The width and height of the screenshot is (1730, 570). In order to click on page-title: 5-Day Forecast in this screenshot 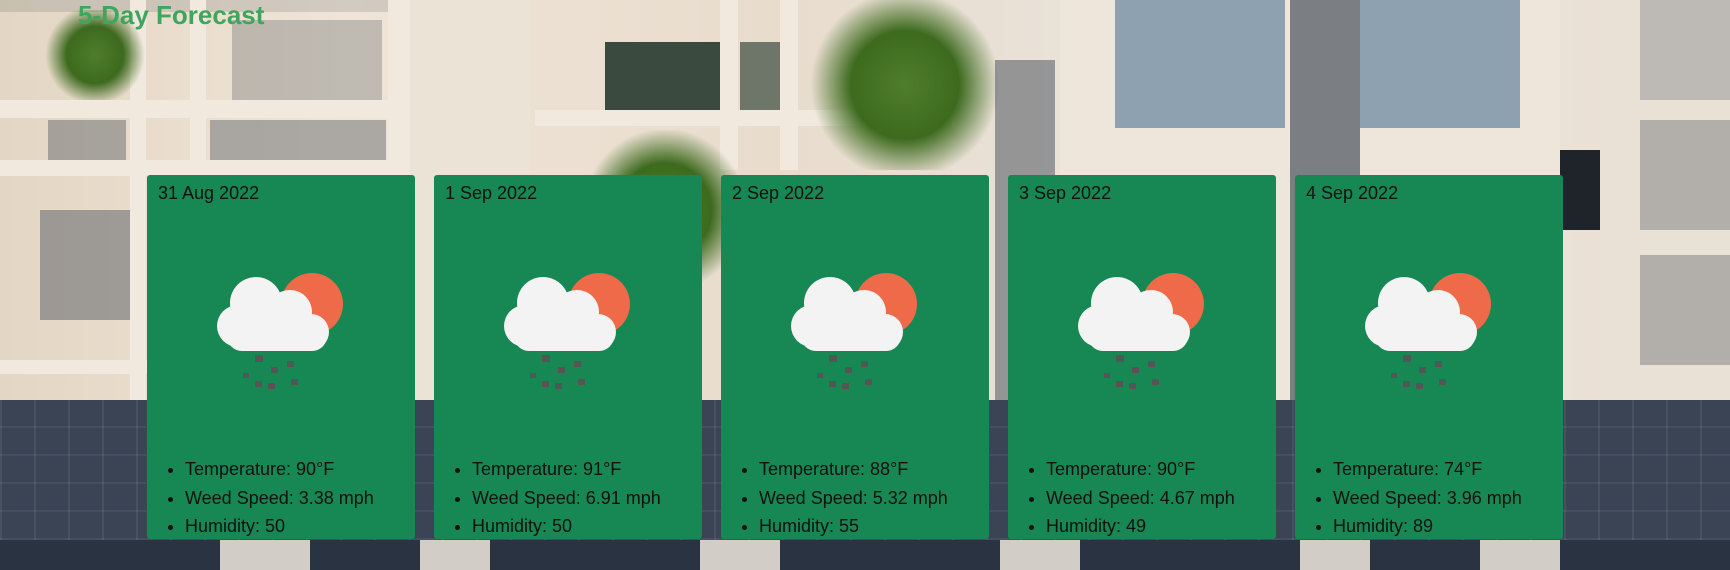, I will do `click(171, 15)`.